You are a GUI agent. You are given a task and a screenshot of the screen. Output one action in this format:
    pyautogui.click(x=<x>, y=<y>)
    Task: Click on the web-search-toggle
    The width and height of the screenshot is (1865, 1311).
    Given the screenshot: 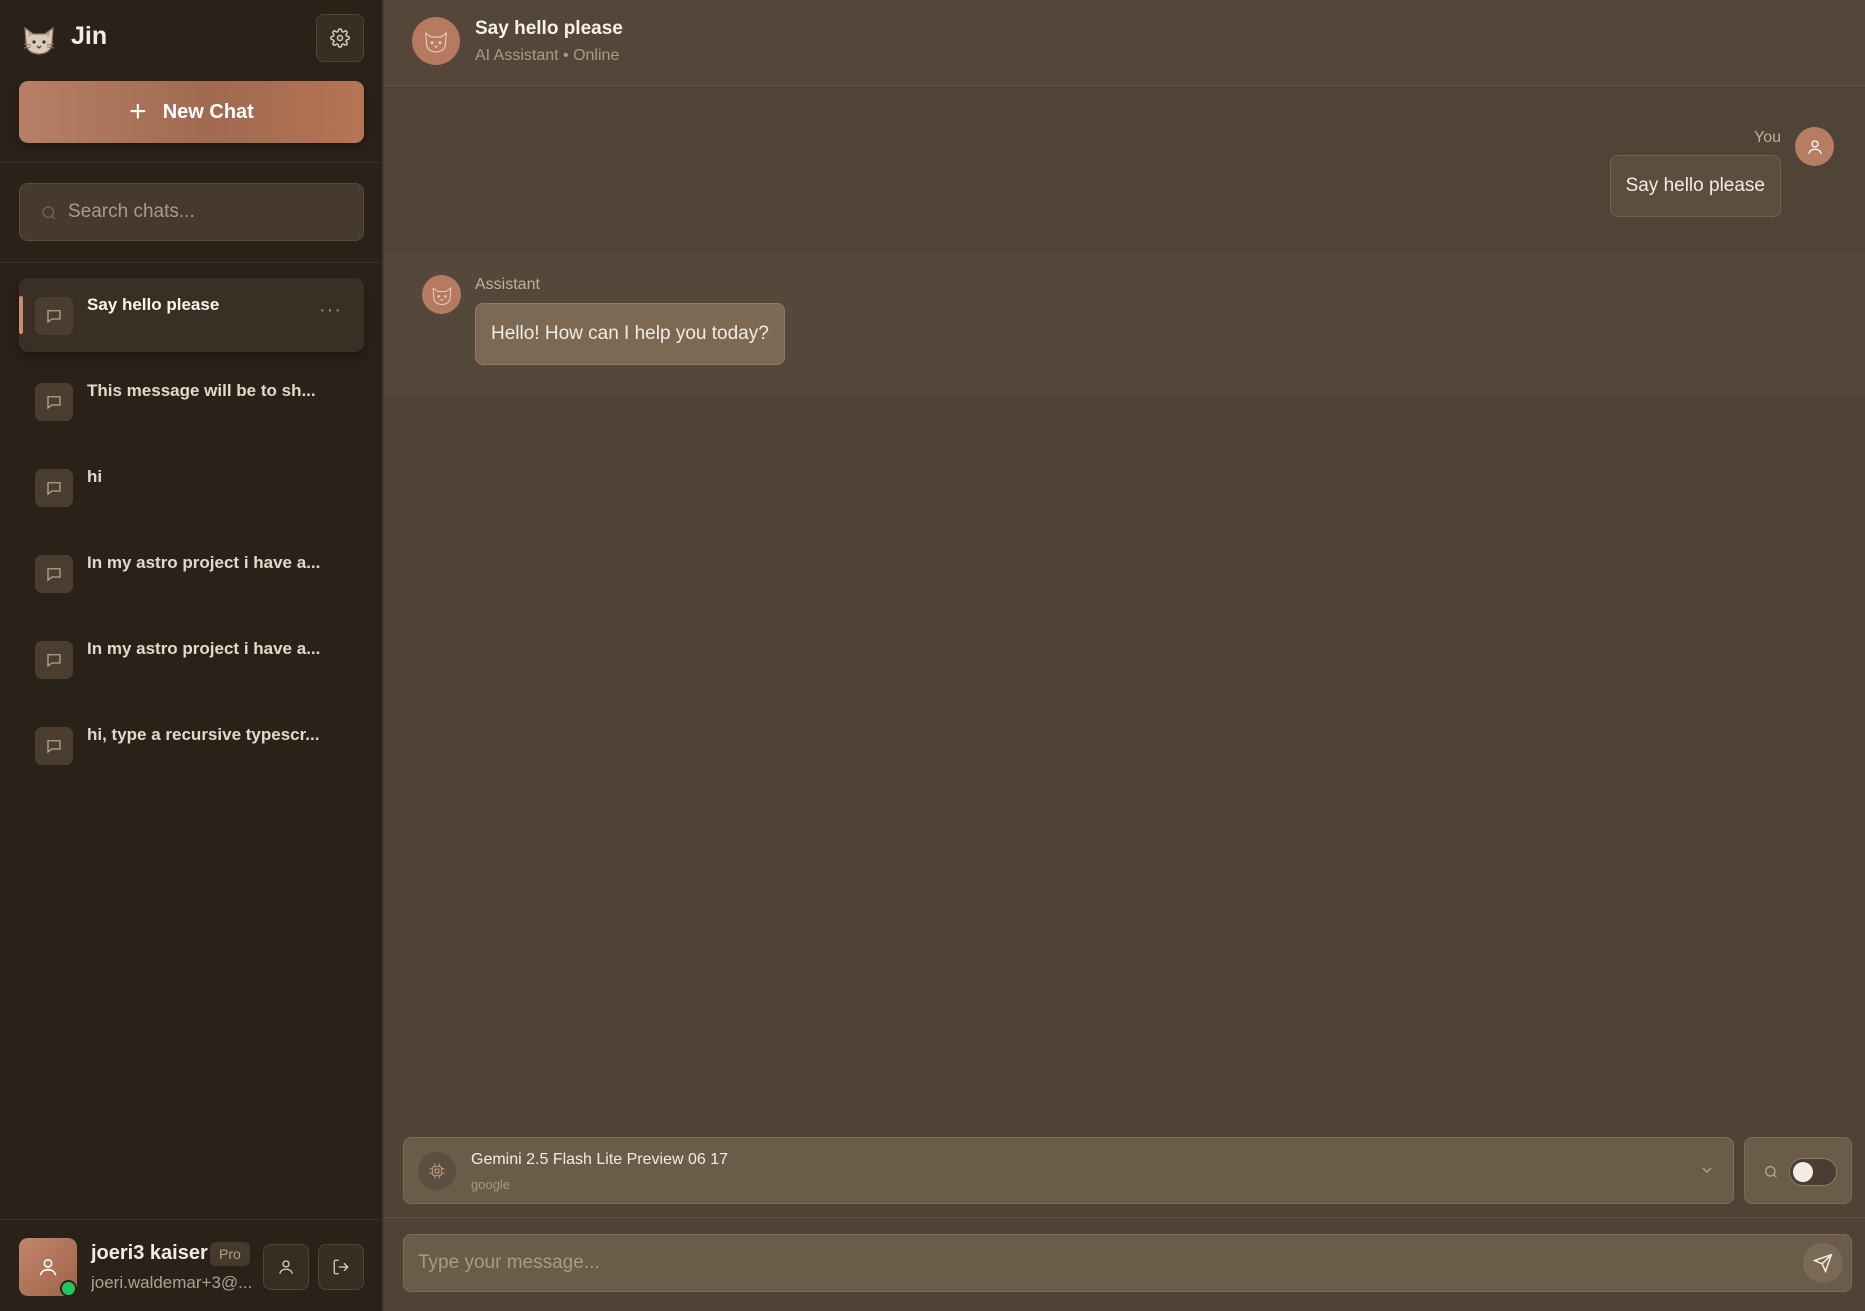 What is the action you would take?
    pyautogui.click(x=1813, y=1172)
    